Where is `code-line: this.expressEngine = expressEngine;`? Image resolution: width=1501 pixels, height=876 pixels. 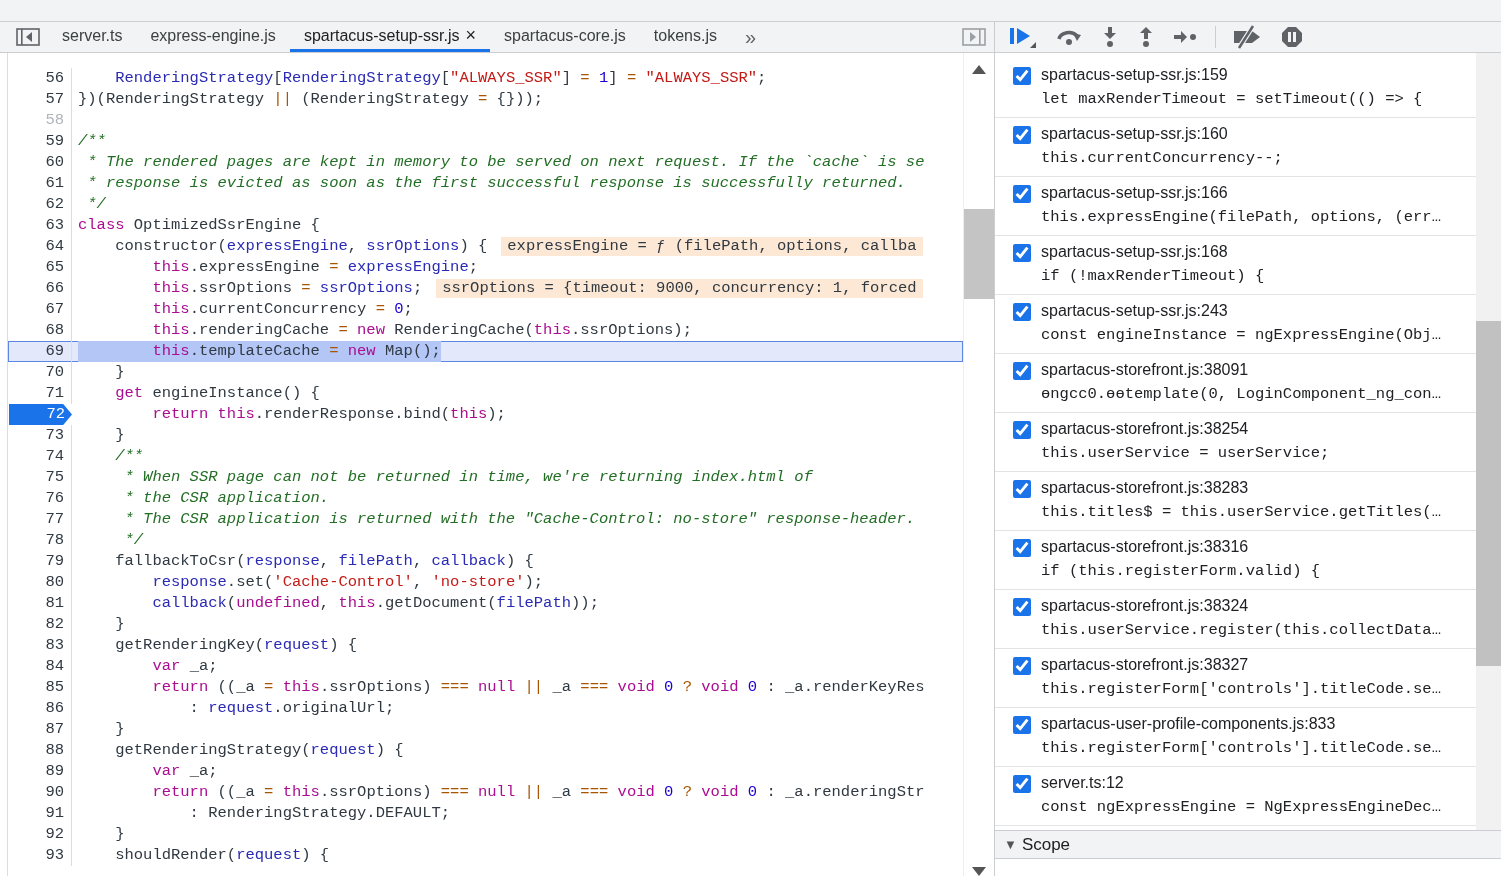 code-line: this.expressEngine = expressEngine; is located at coordinates (314, 267).